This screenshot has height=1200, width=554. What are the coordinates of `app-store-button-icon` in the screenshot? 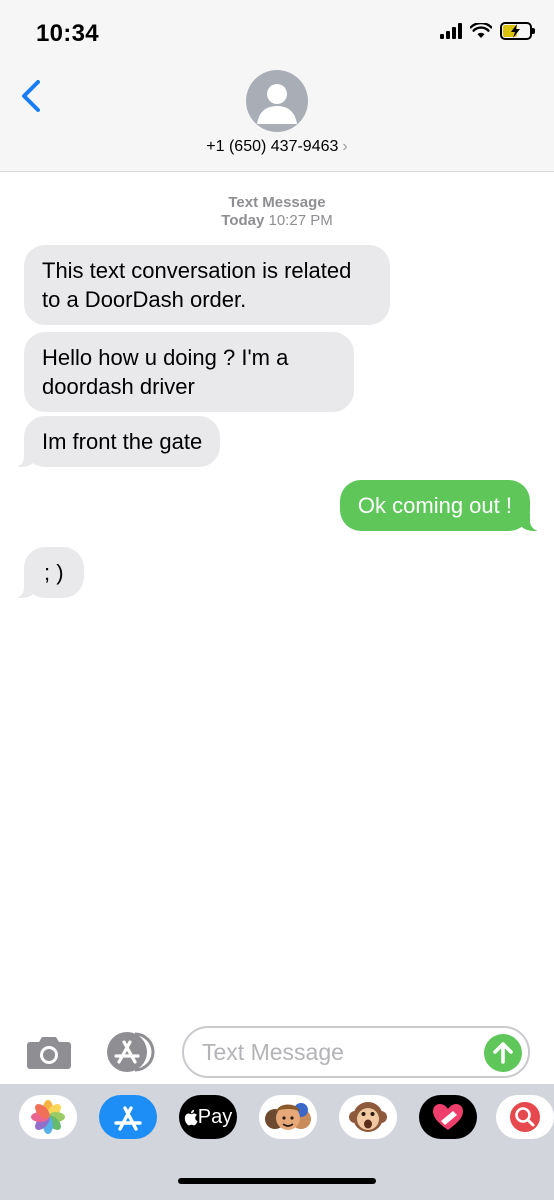 It's located at (130, 1052).